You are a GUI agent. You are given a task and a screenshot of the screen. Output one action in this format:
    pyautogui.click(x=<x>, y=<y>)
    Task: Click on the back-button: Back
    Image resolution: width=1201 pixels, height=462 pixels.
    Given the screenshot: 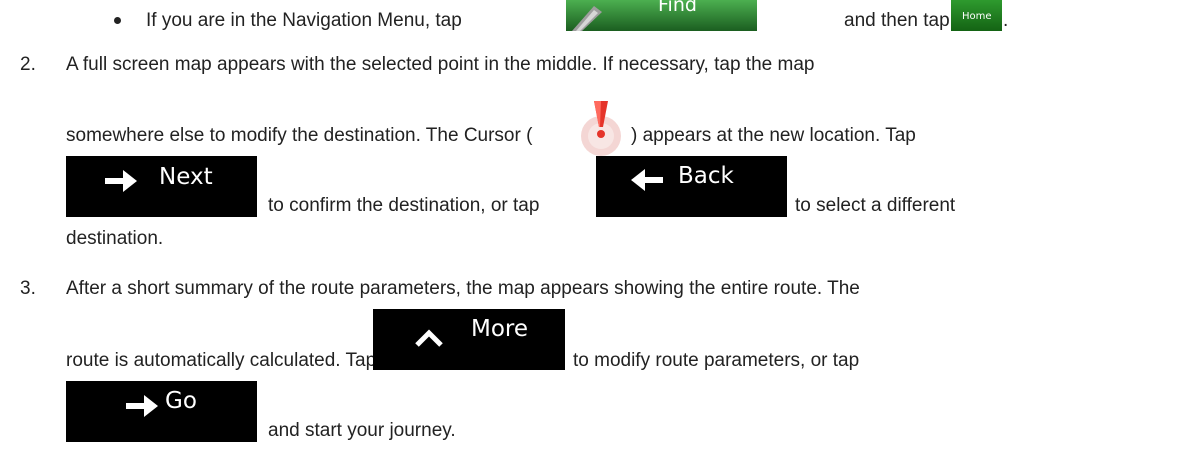 What is the action you would take?
    pyautogui.click(x=691, y=186)
    